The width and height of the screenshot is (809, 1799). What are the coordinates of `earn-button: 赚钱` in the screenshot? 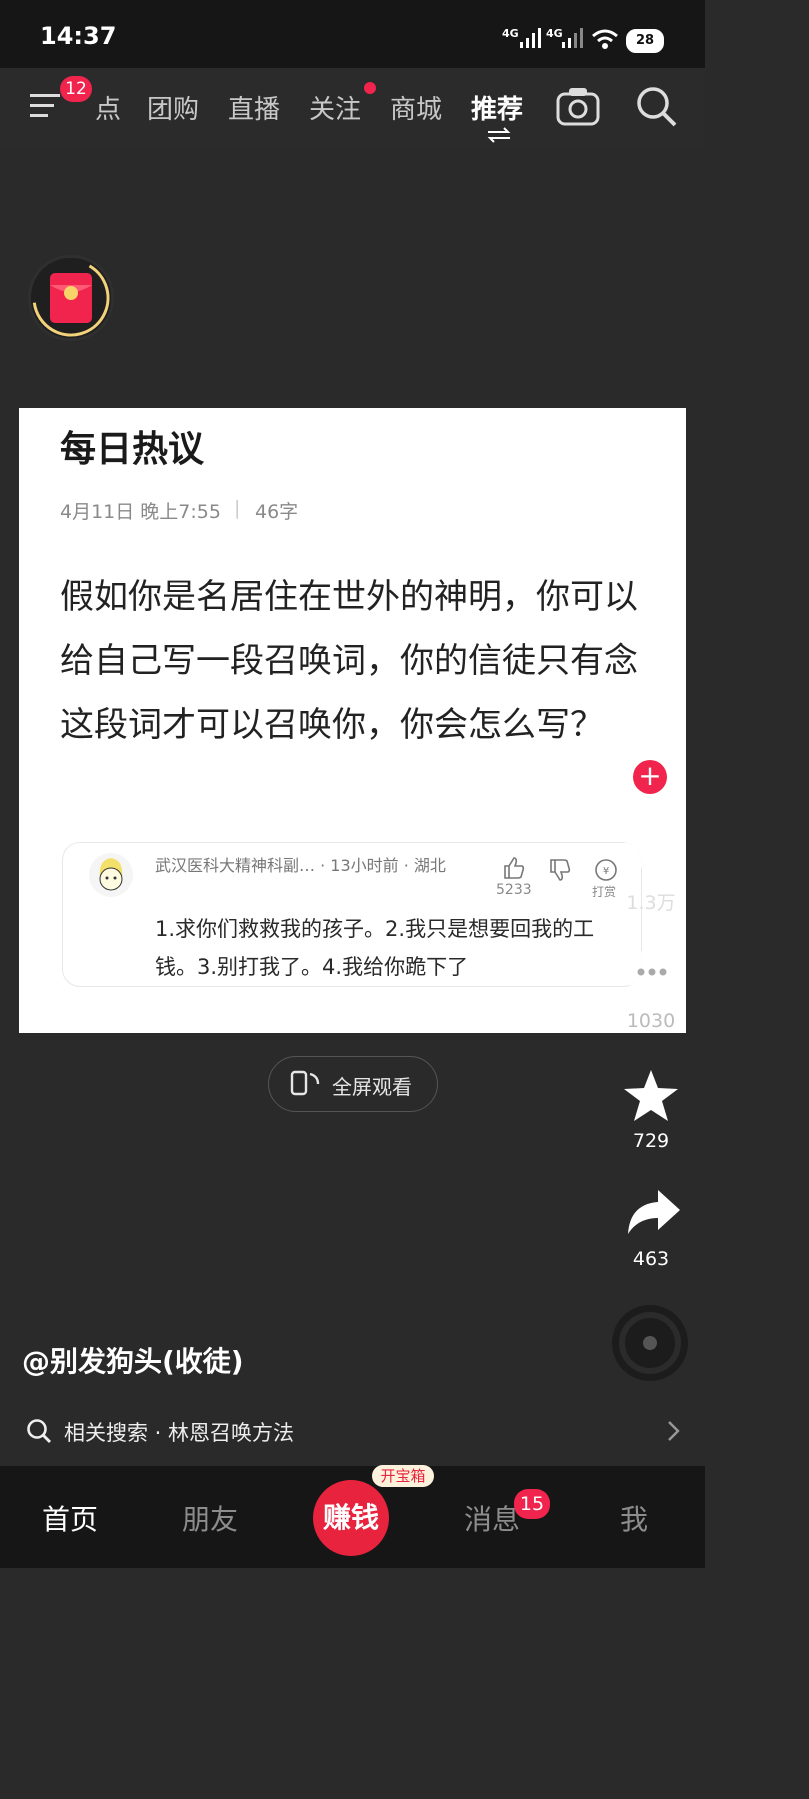 It's located at (351, 1518).